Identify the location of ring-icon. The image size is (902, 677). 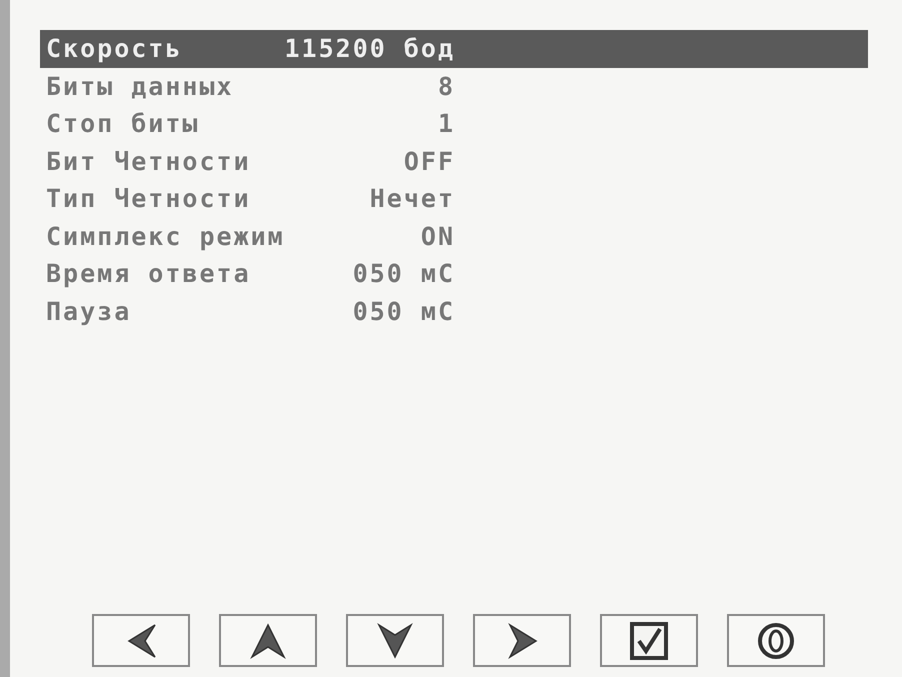
(776, 640).